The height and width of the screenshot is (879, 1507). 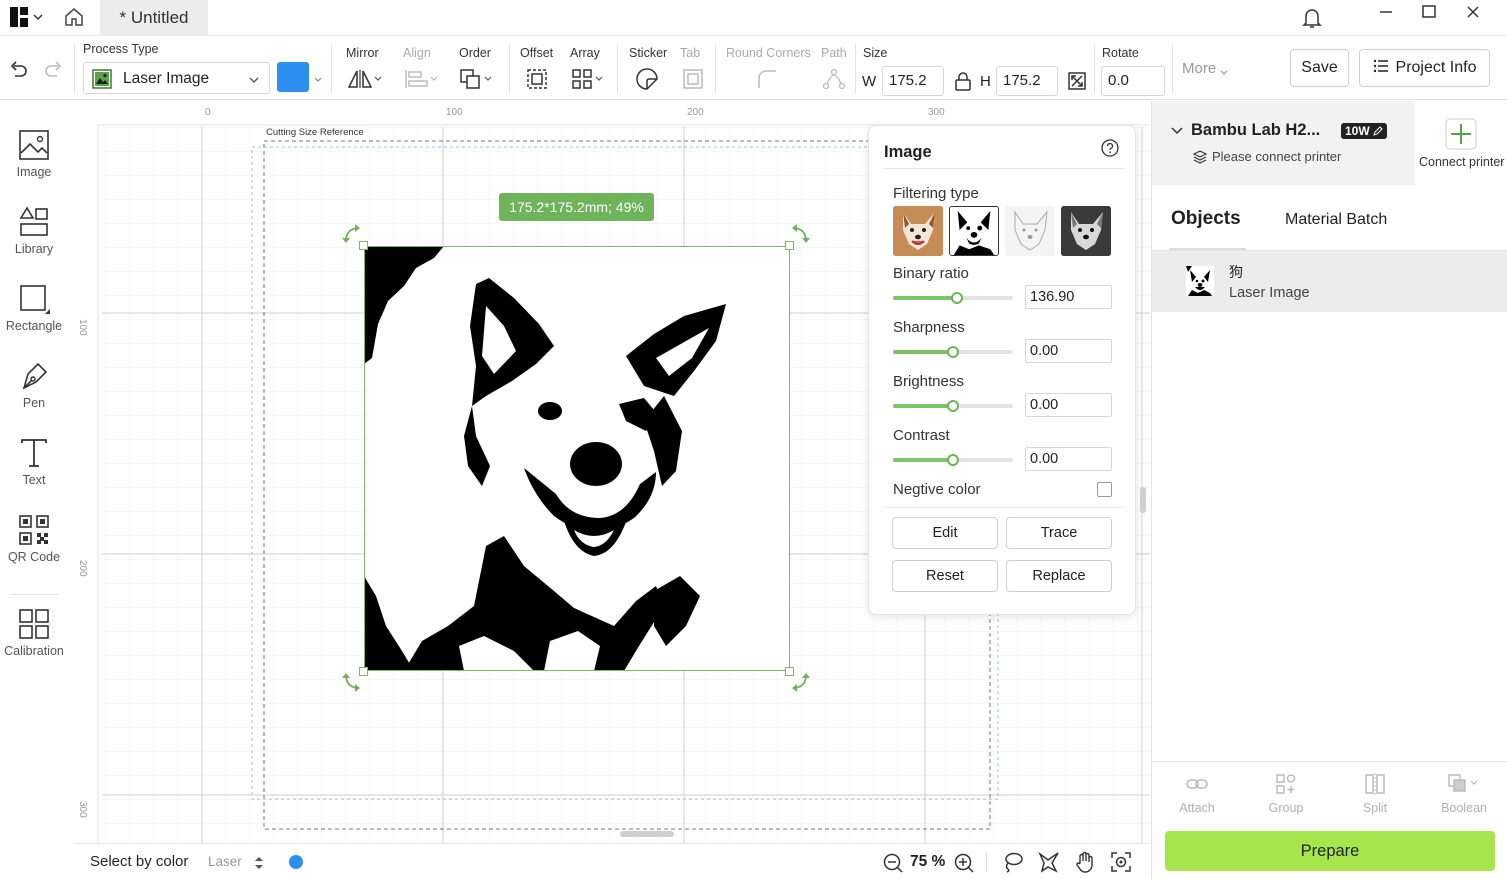 I want to click on group-icon, so click(x=1286, y=784).